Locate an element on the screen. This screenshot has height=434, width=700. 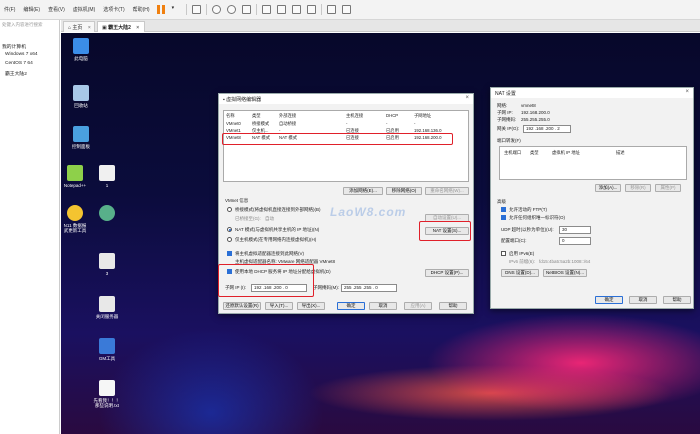
column-header: 名称 is located at coordinates (230, 116).